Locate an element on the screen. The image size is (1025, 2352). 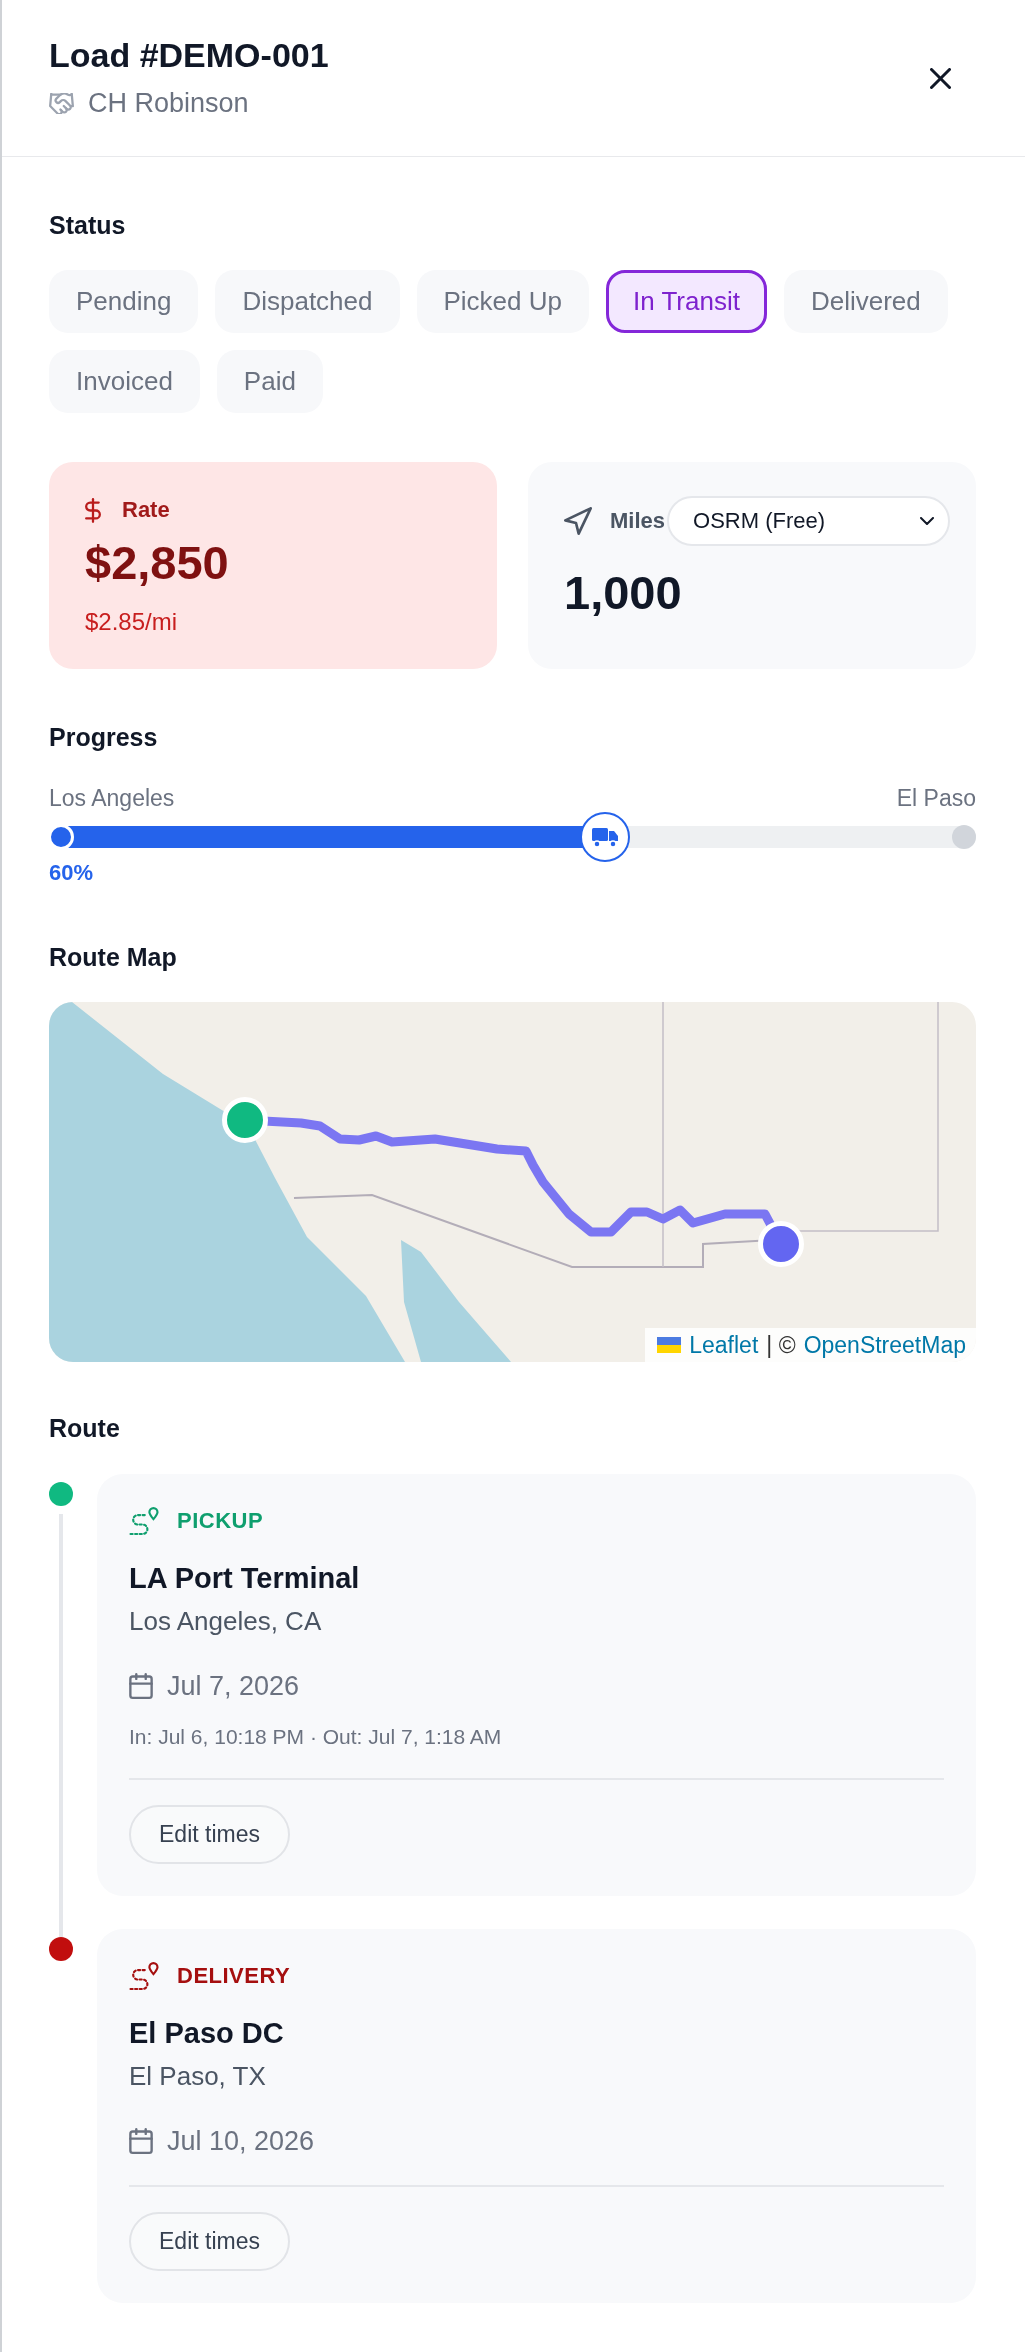
status-chip: Dispatched is located at coordinates (307, 301).